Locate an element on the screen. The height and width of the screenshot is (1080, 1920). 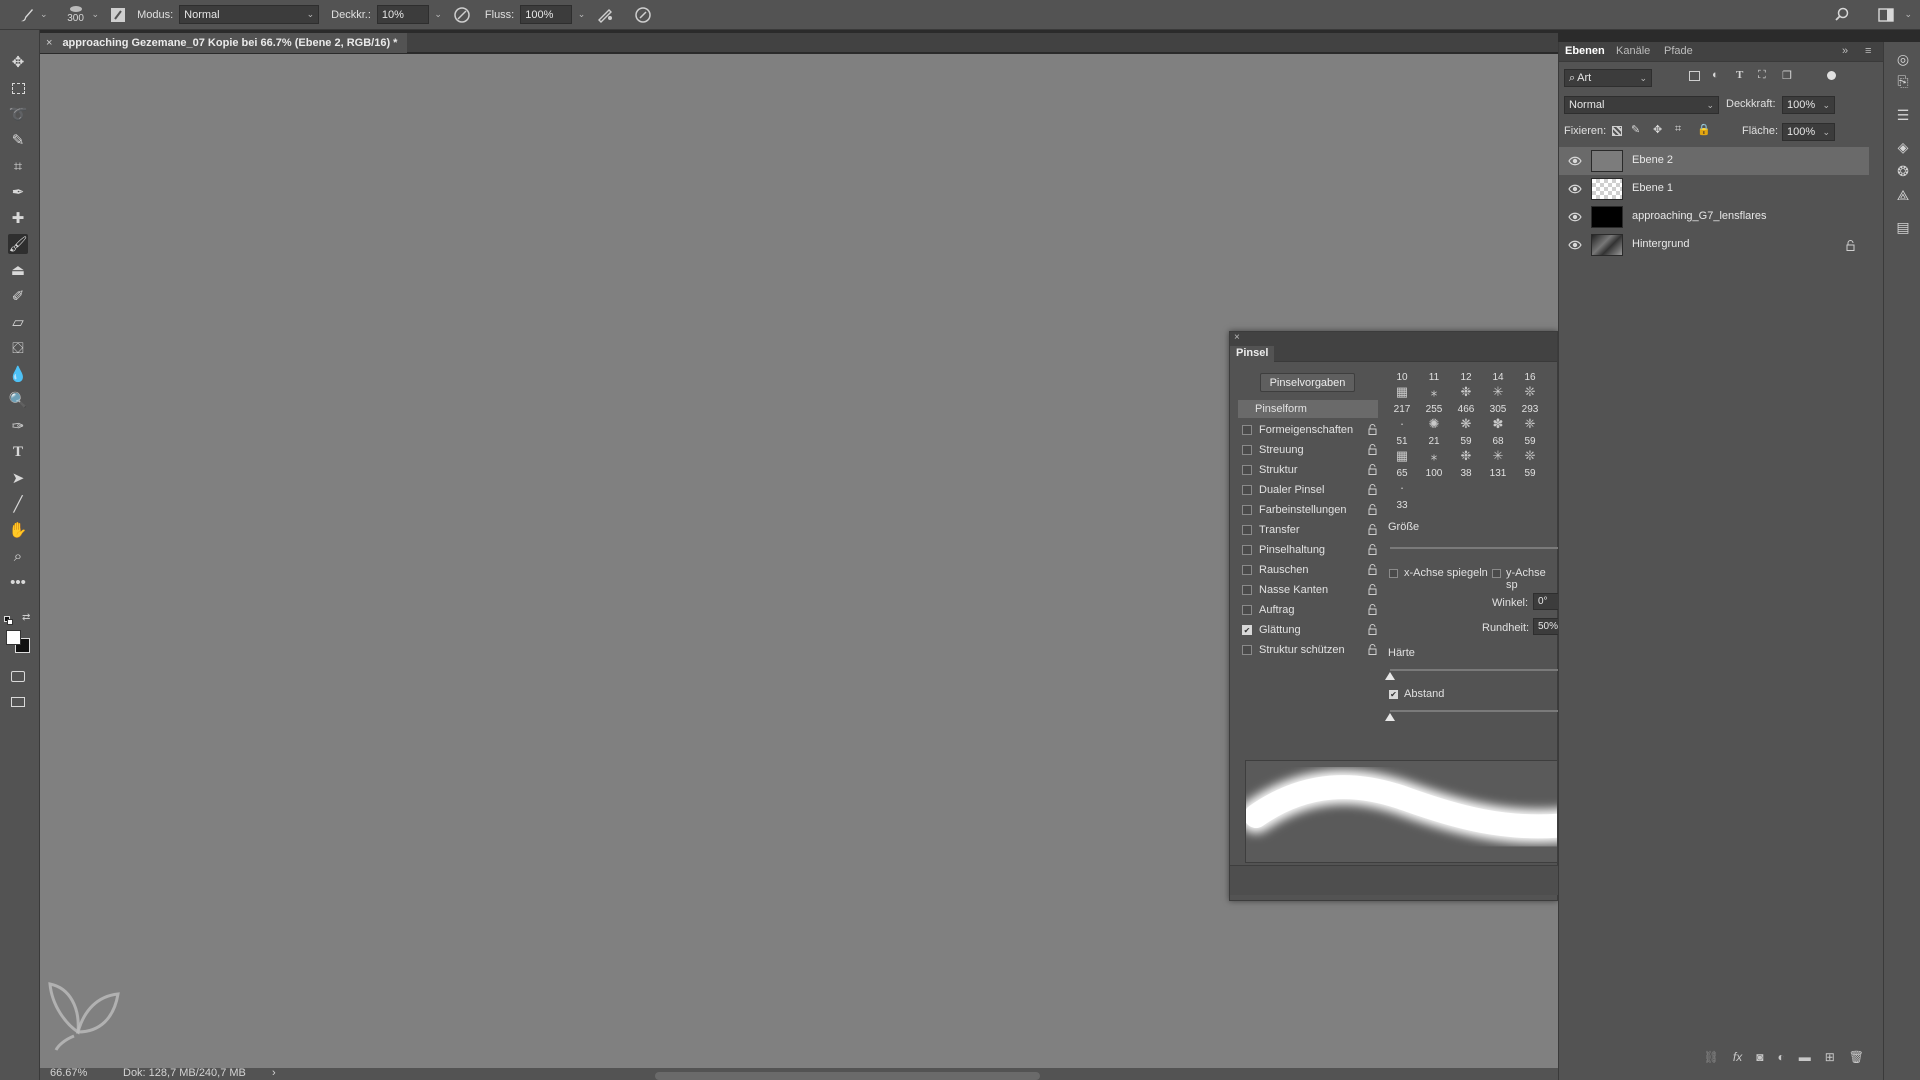
filter-smart-objects-icon: ❐ is located at coordinates (1787, 75).